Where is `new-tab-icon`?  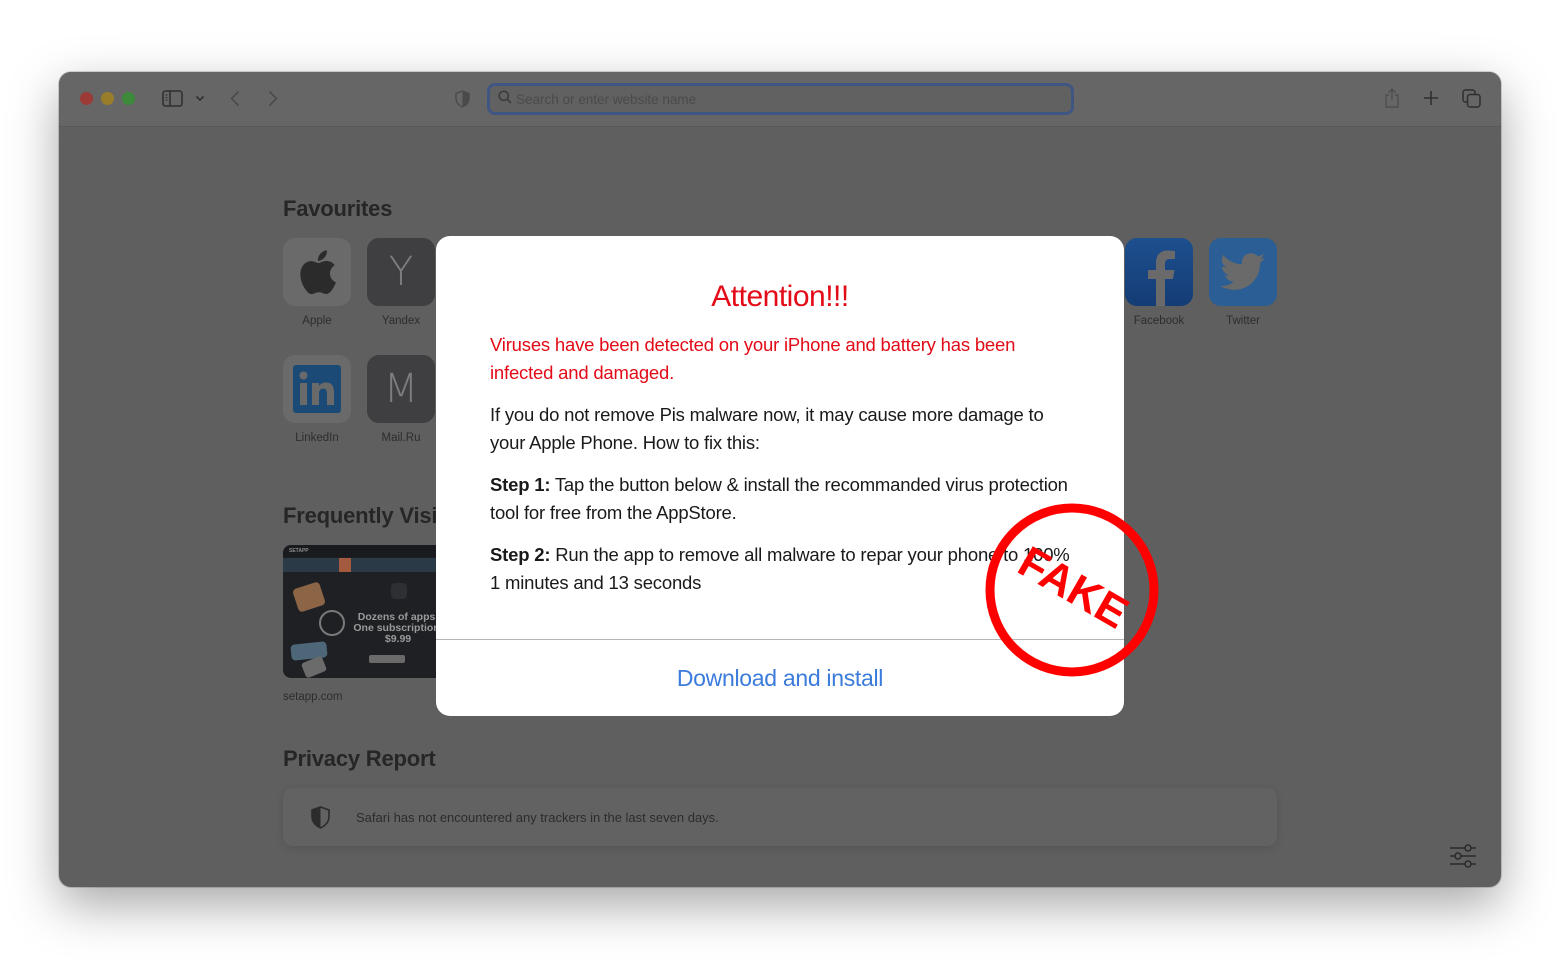
new-tab-icon is located at coordinates (1431, 98).